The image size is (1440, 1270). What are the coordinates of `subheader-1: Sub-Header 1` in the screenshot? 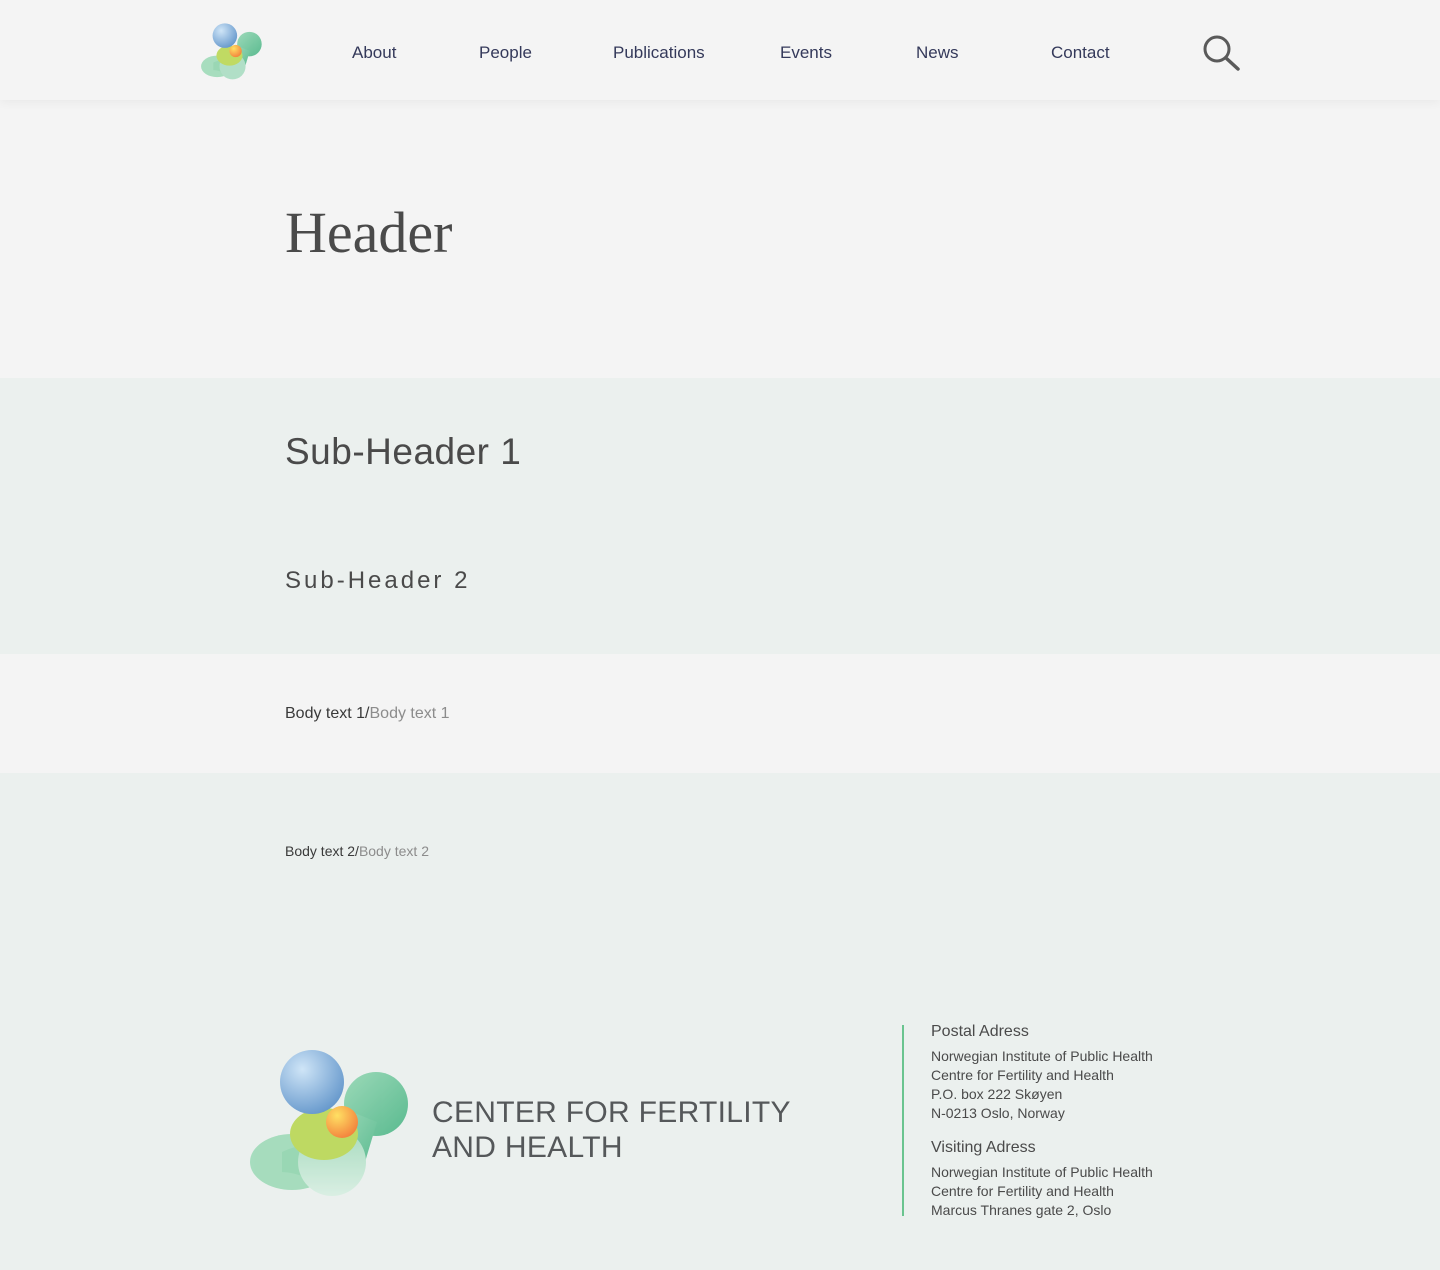 It's located at (403, 451).